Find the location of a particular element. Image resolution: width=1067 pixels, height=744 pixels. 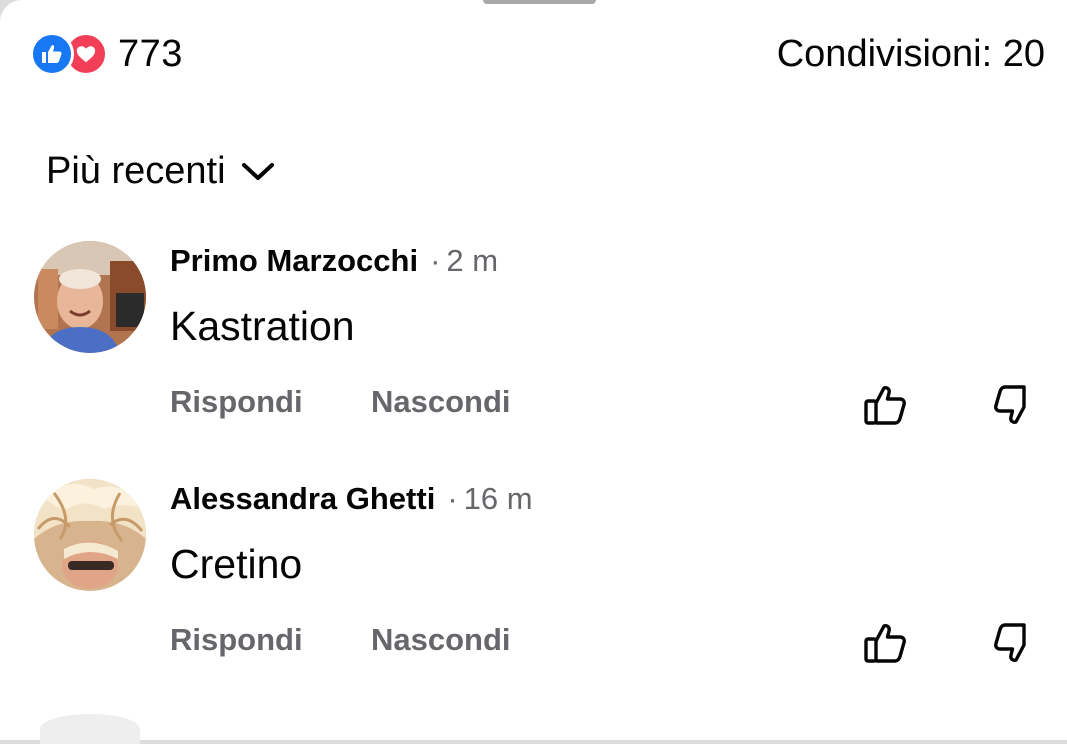

comment-text: Kastration is located at coordinates (262, 326).